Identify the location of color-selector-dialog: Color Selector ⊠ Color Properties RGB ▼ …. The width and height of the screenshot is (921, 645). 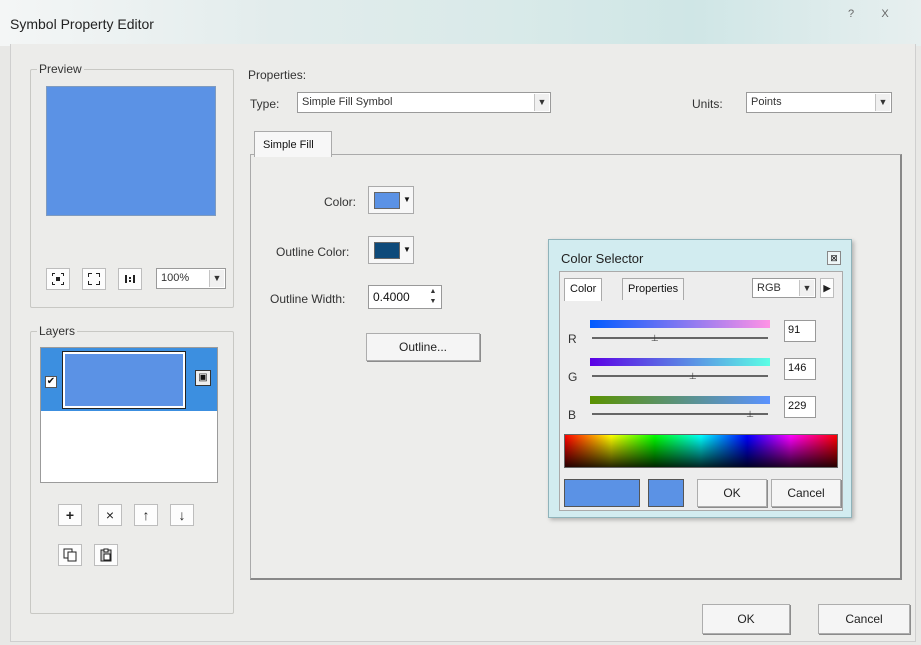
(700, 378).